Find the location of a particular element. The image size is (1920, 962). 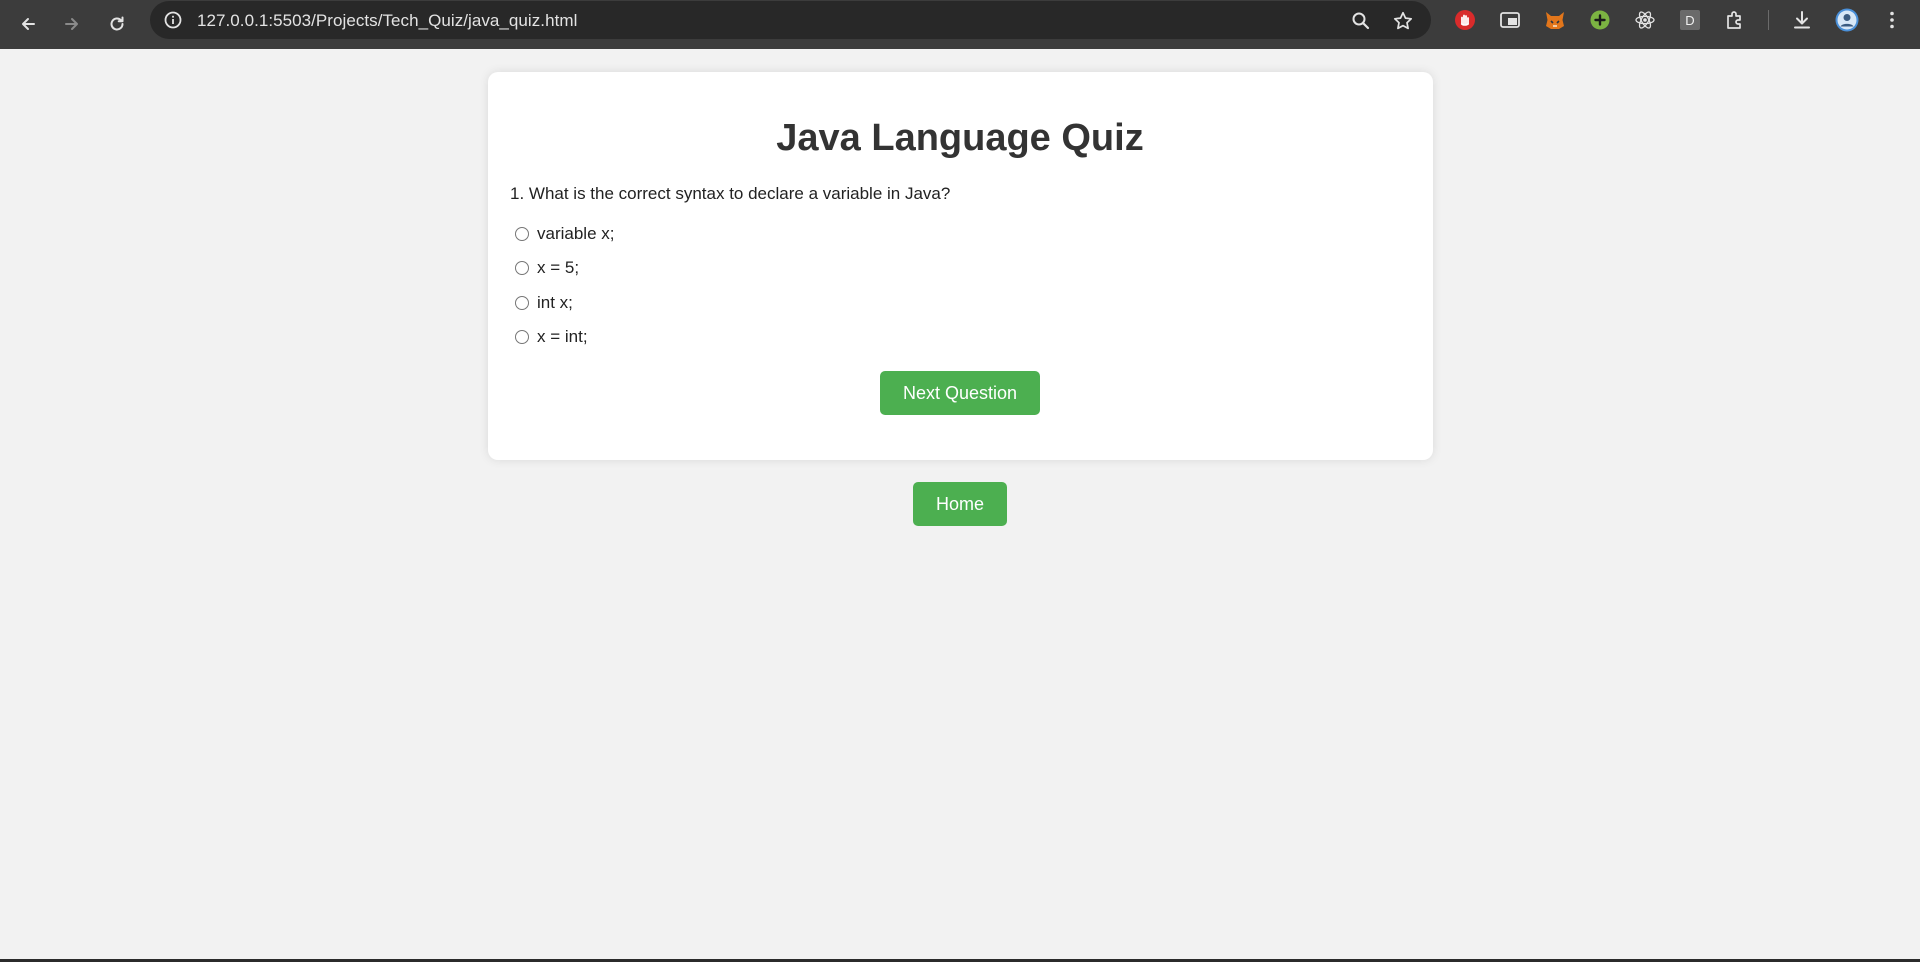

reload-icon is located at coordinates (117, 23).